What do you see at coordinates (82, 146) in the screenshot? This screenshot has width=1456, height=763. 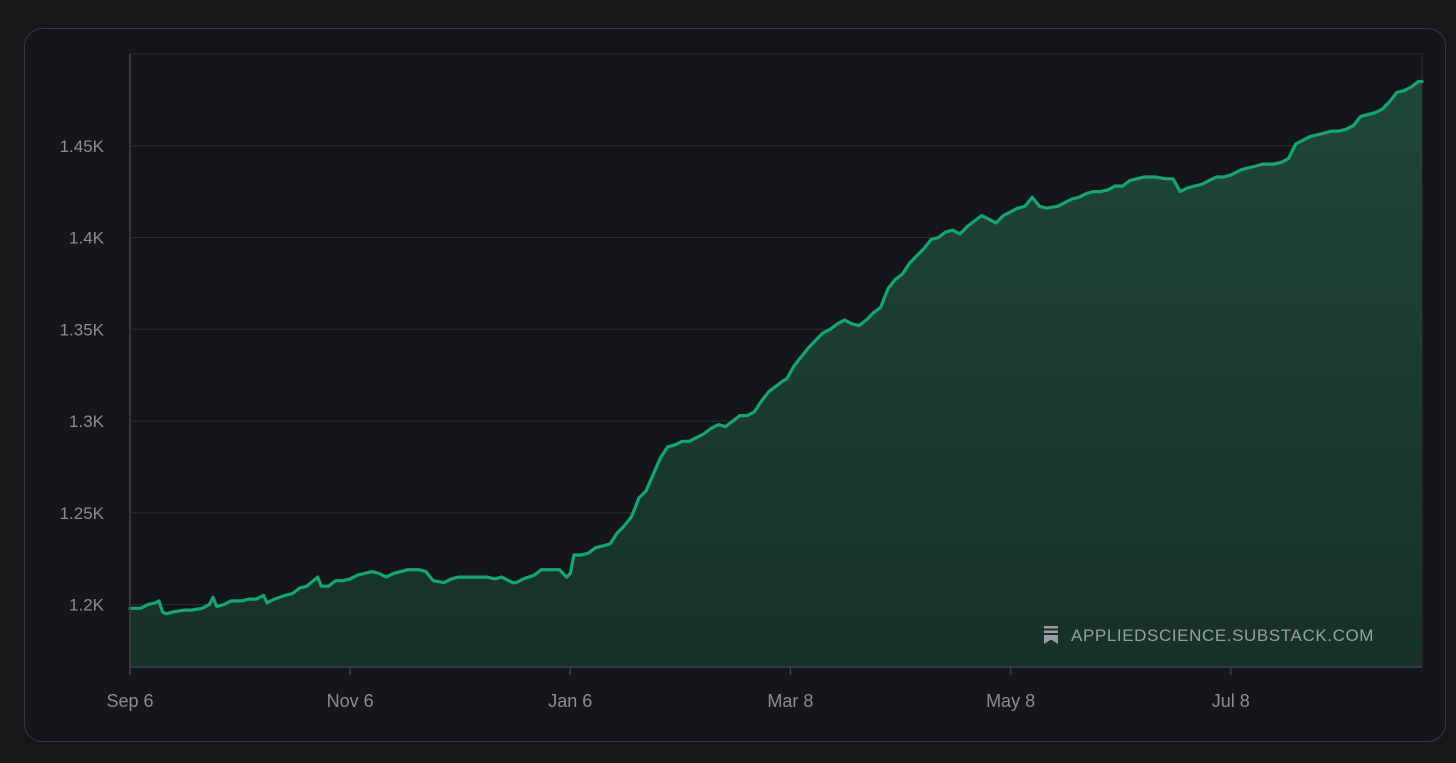 I see `y-tick-label: 1.45K` at bounding box center [82, 146].